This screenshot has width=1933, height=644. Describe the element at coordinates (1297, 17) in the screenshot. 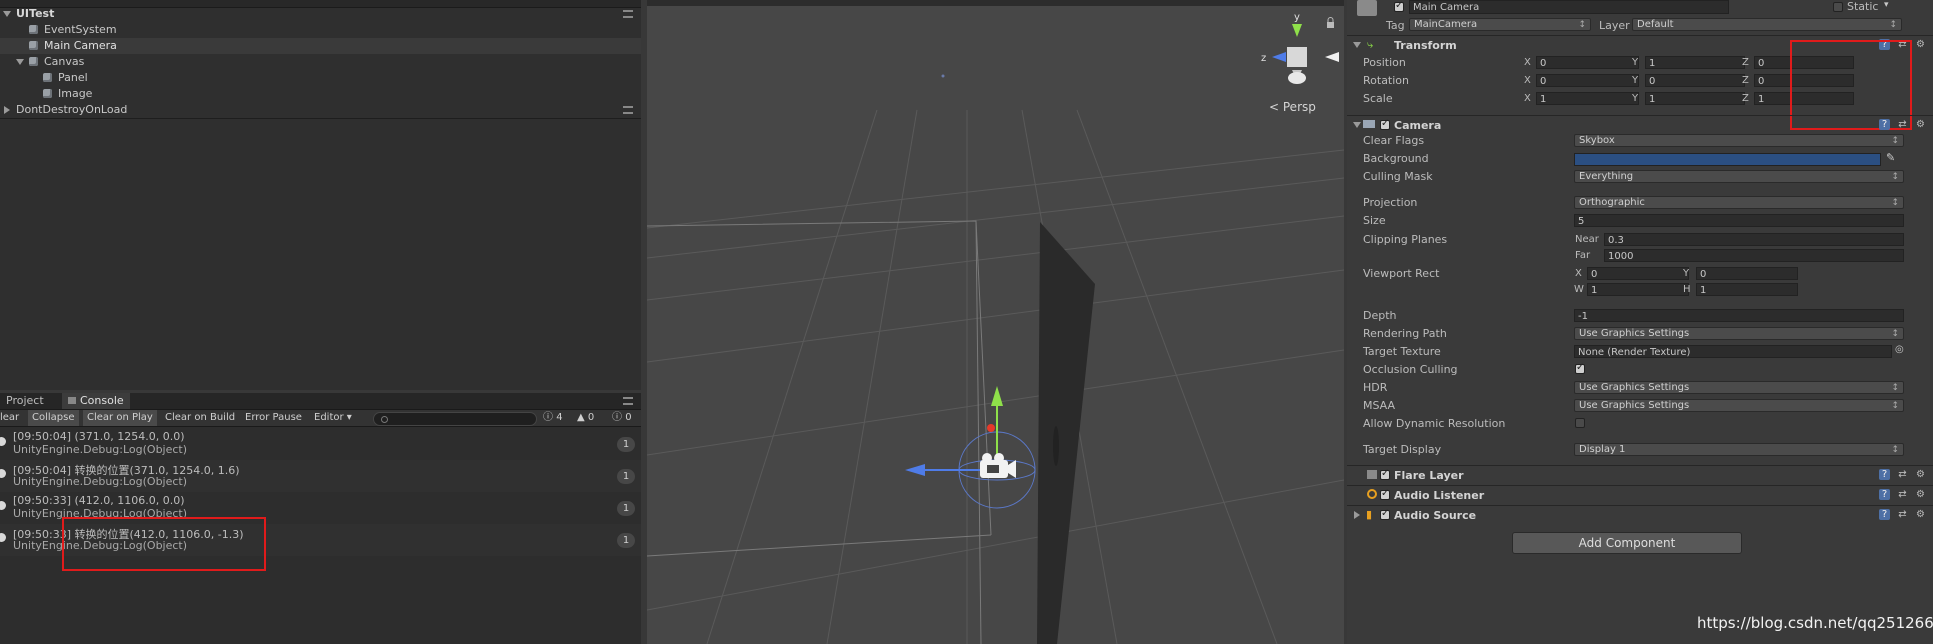

I see `gizmo-y-label: y` at that location.